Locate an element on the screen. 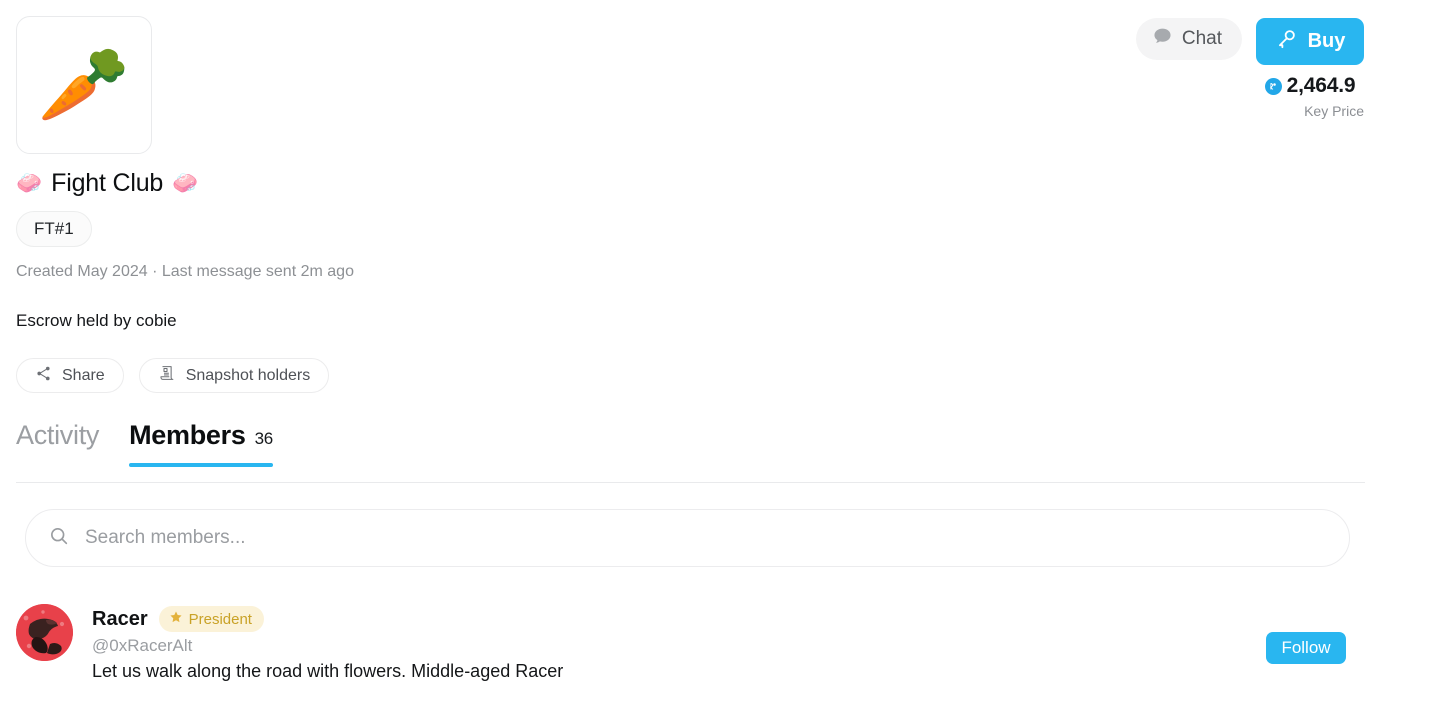  tab-bar: Activity Members 36 is located at coordinates (144, 443).